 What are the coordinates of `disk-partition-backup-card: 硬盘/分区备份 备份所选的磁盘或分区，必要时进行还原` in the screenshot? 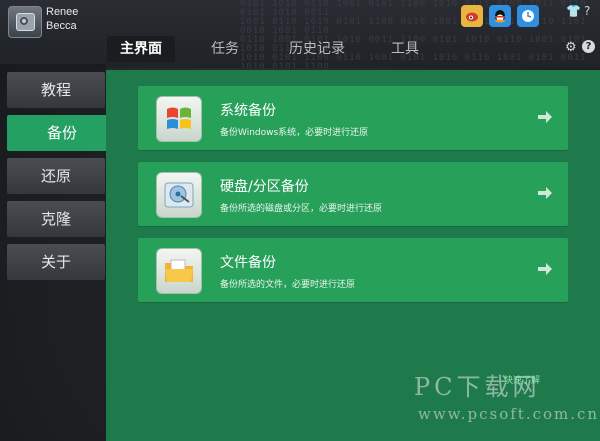 It's located at (353, 194).